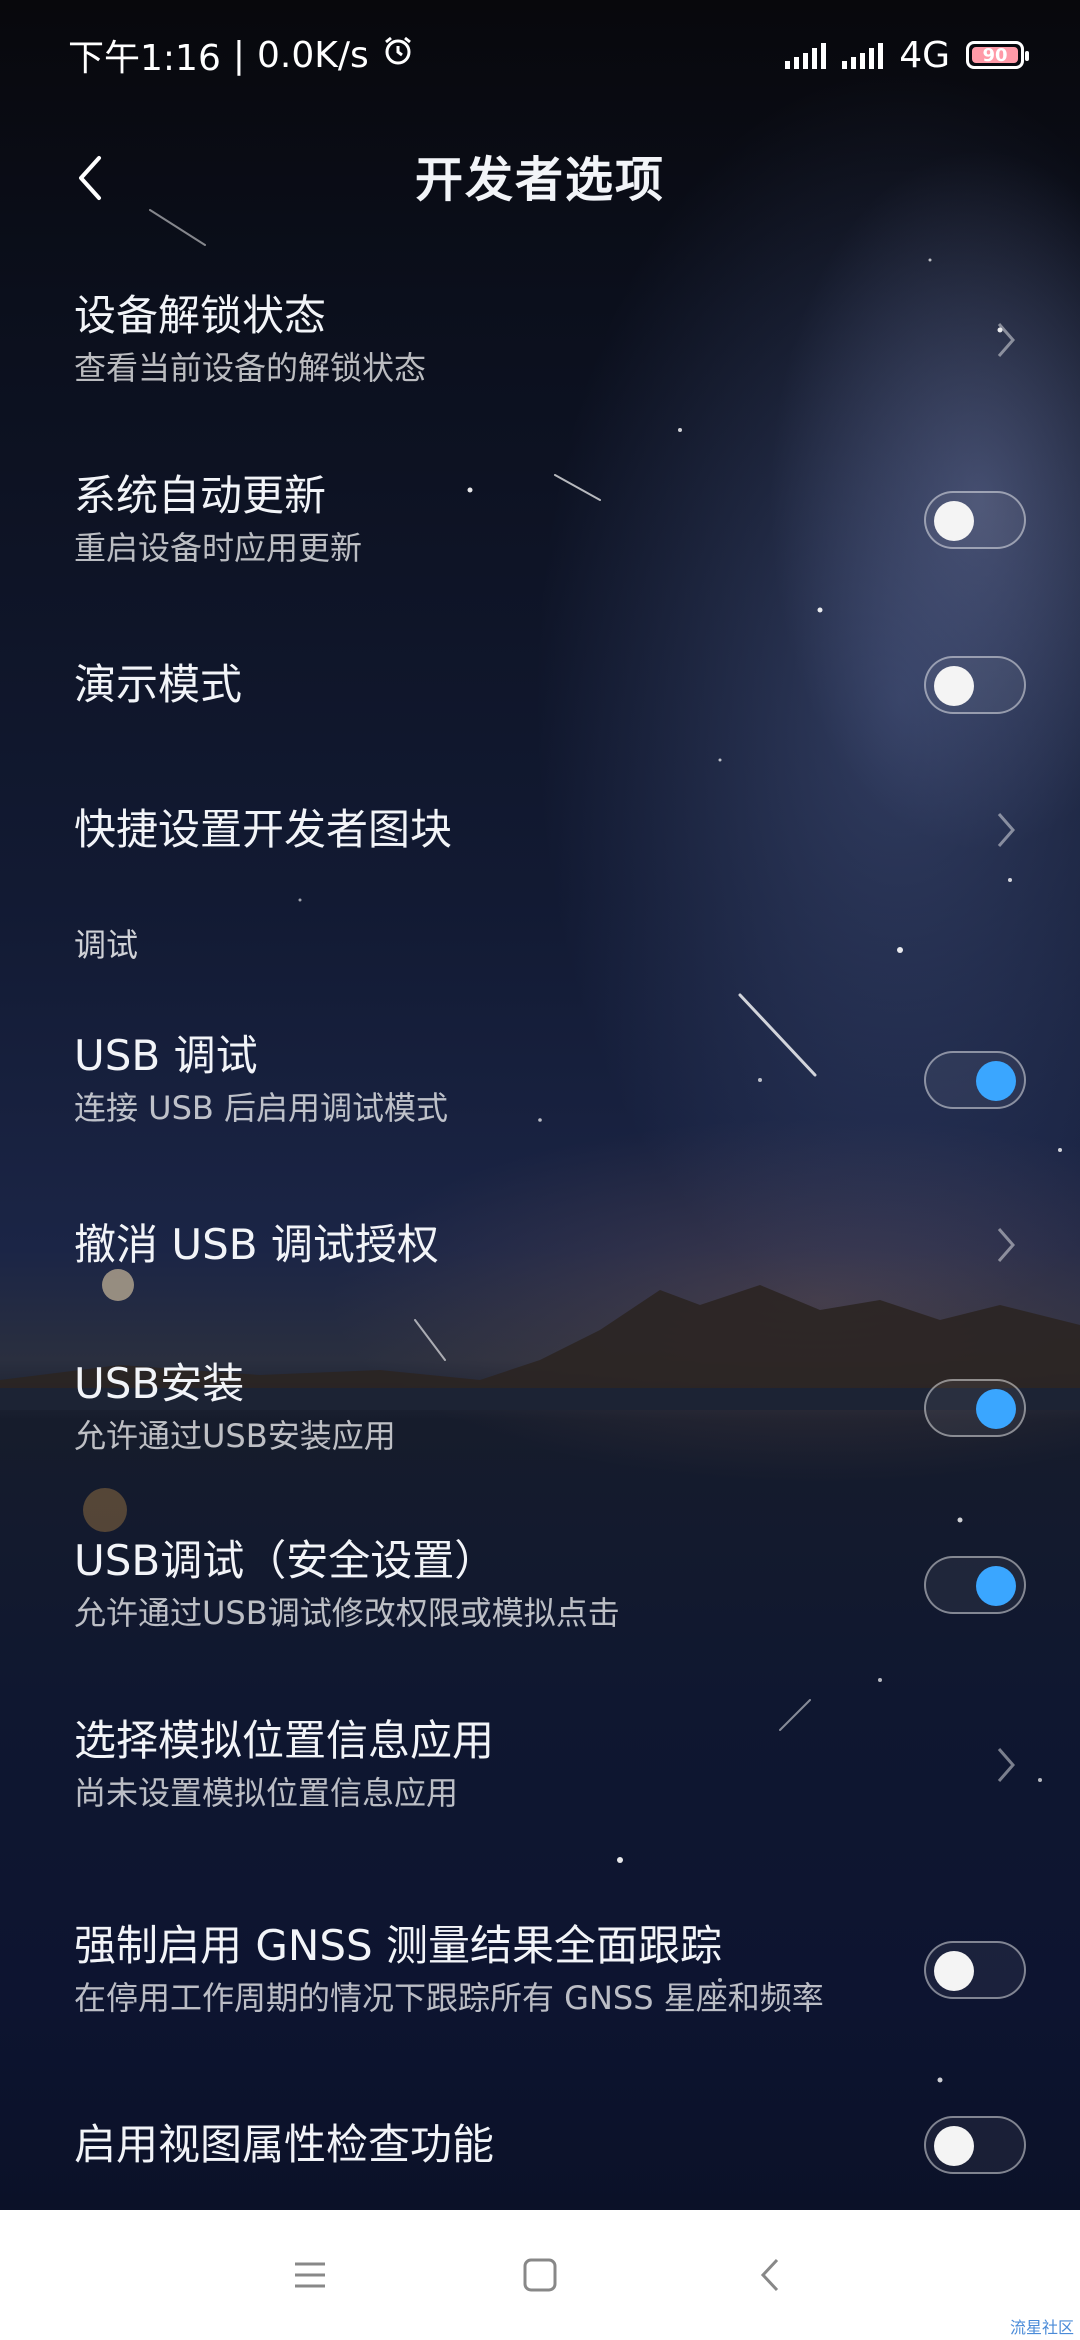  Describe the element at coordinates (540, 1585) in the screenshot. I see `item-usb-debugging-security: USB调试（安全设置） 允许通过USB调试修改权限或模拟点击` at that location.